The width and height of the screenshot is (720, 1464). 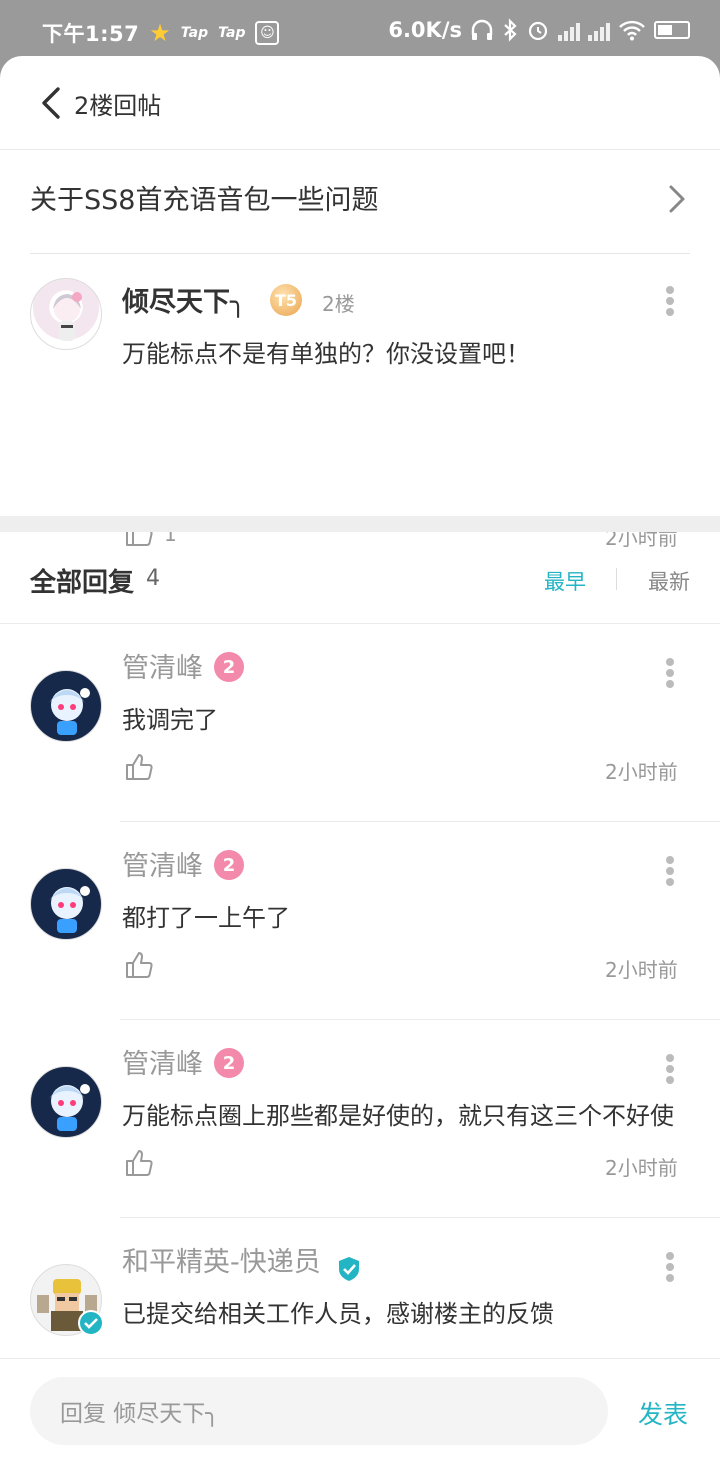 I want to click on reply-item: 管清峰 2 我调完了 2小时前, so click(x=360, y=723).